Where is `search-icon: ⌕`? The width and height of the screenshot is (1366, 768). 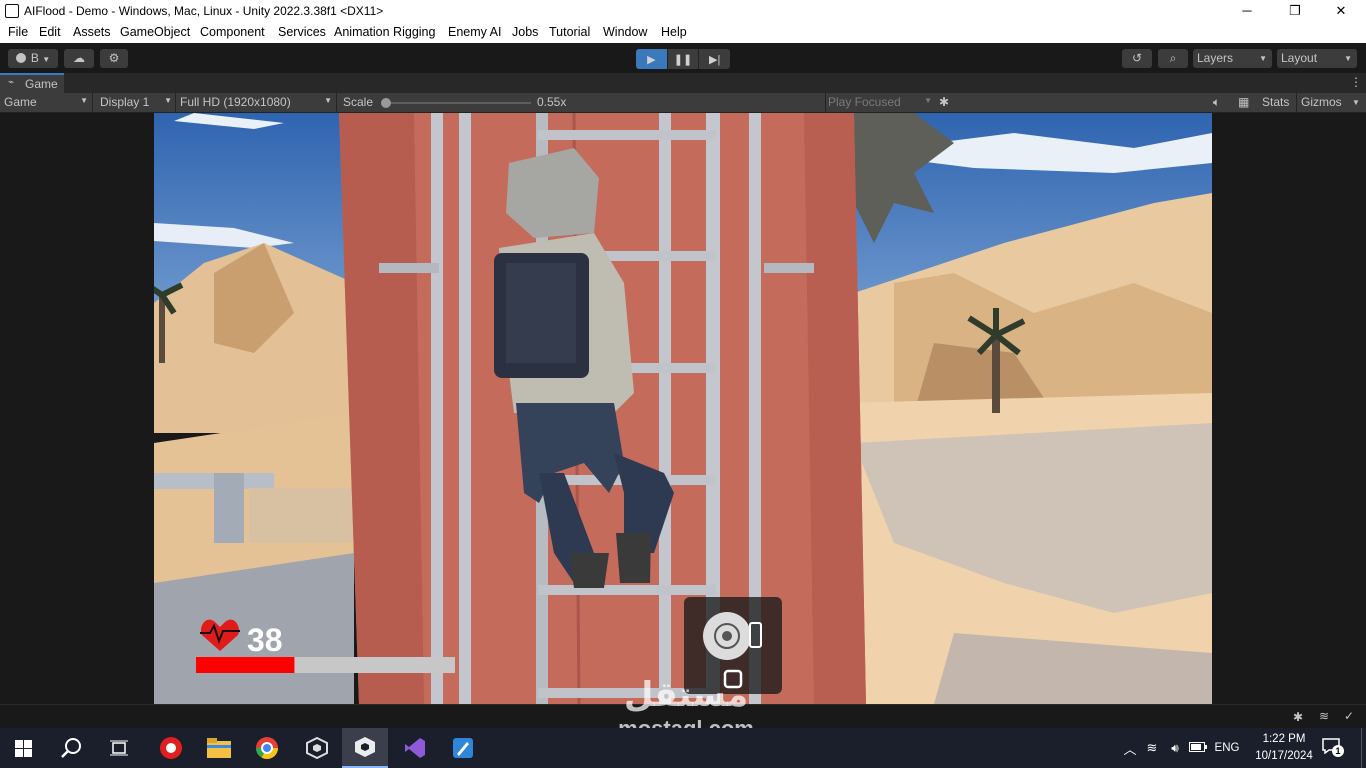
search-icon: ⌕ is located at coordinates (1173, 58).